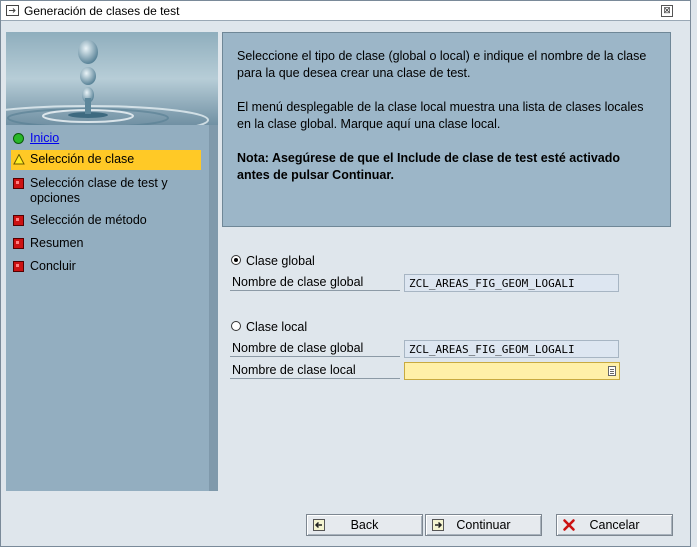 The image size is (697, 547). What do you see at coordinates (315, 370) in the screenshot?
I see `local-class-name-label: Nombre de clase local` at bounding box center [315, 370].